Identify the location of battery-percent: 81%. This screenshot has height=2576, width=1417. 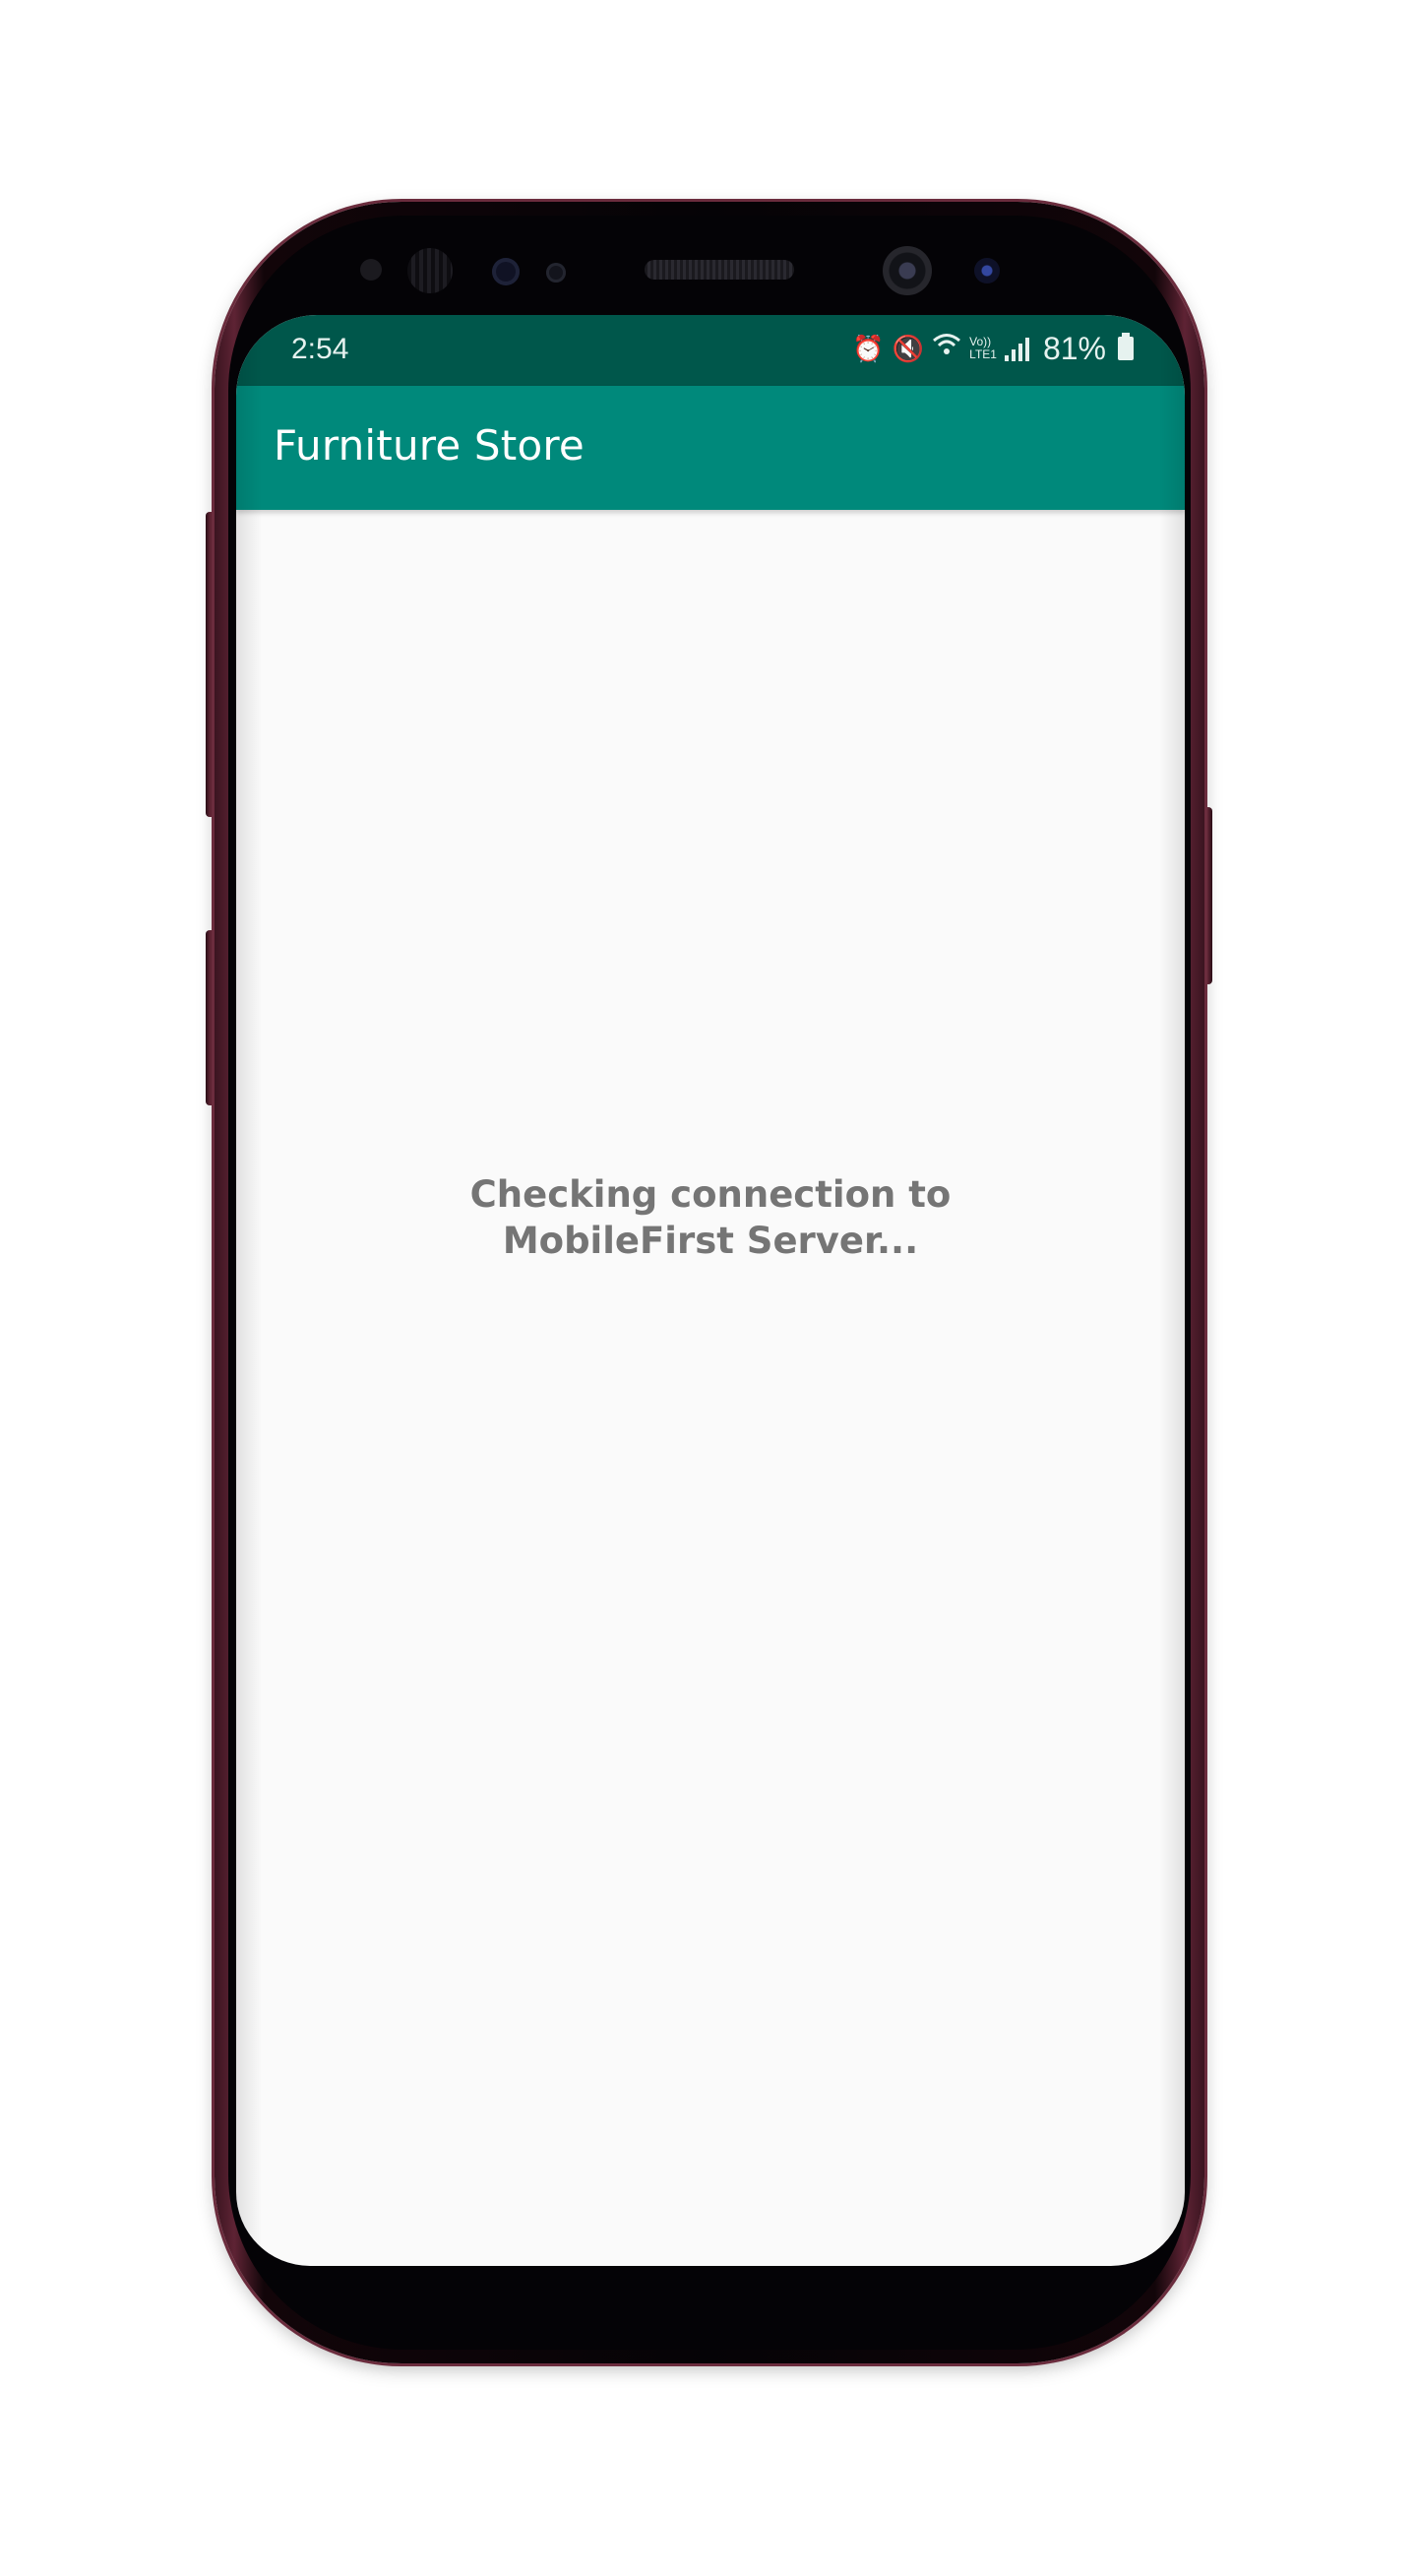
(1074, 348).